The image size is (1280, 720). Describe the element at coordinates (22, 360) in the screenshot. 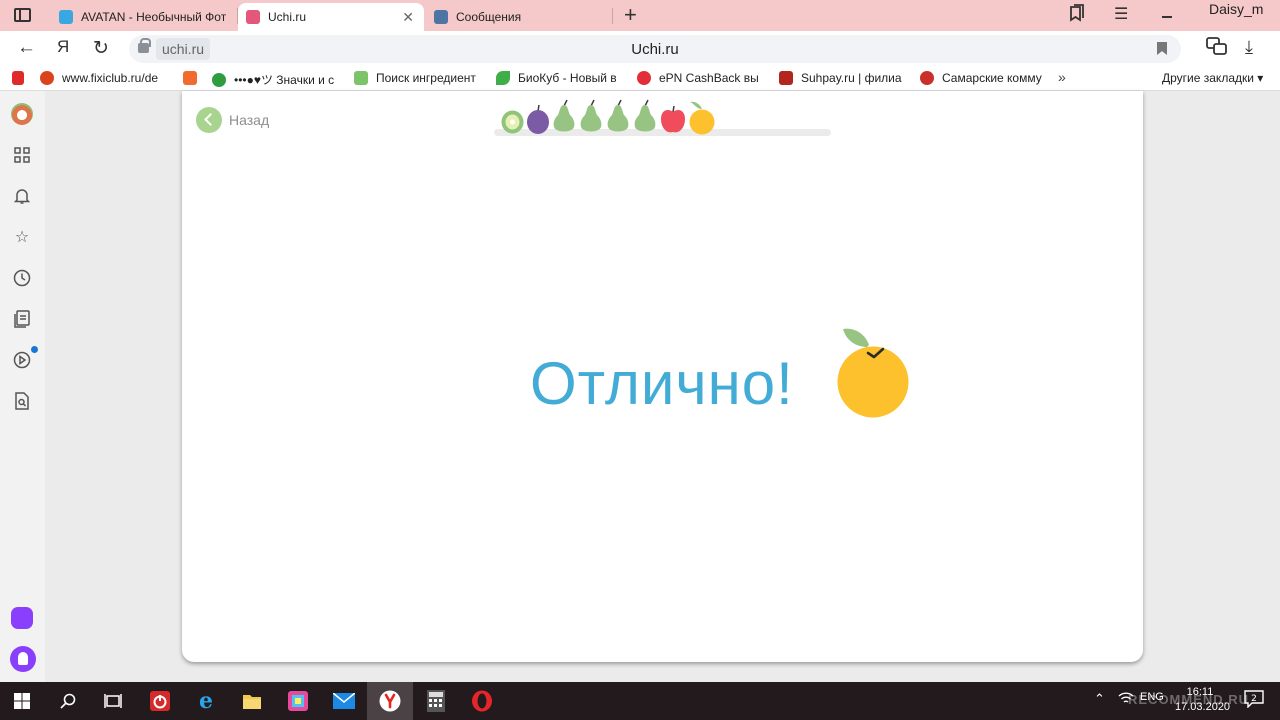

I see `video-play-icon` at that location.